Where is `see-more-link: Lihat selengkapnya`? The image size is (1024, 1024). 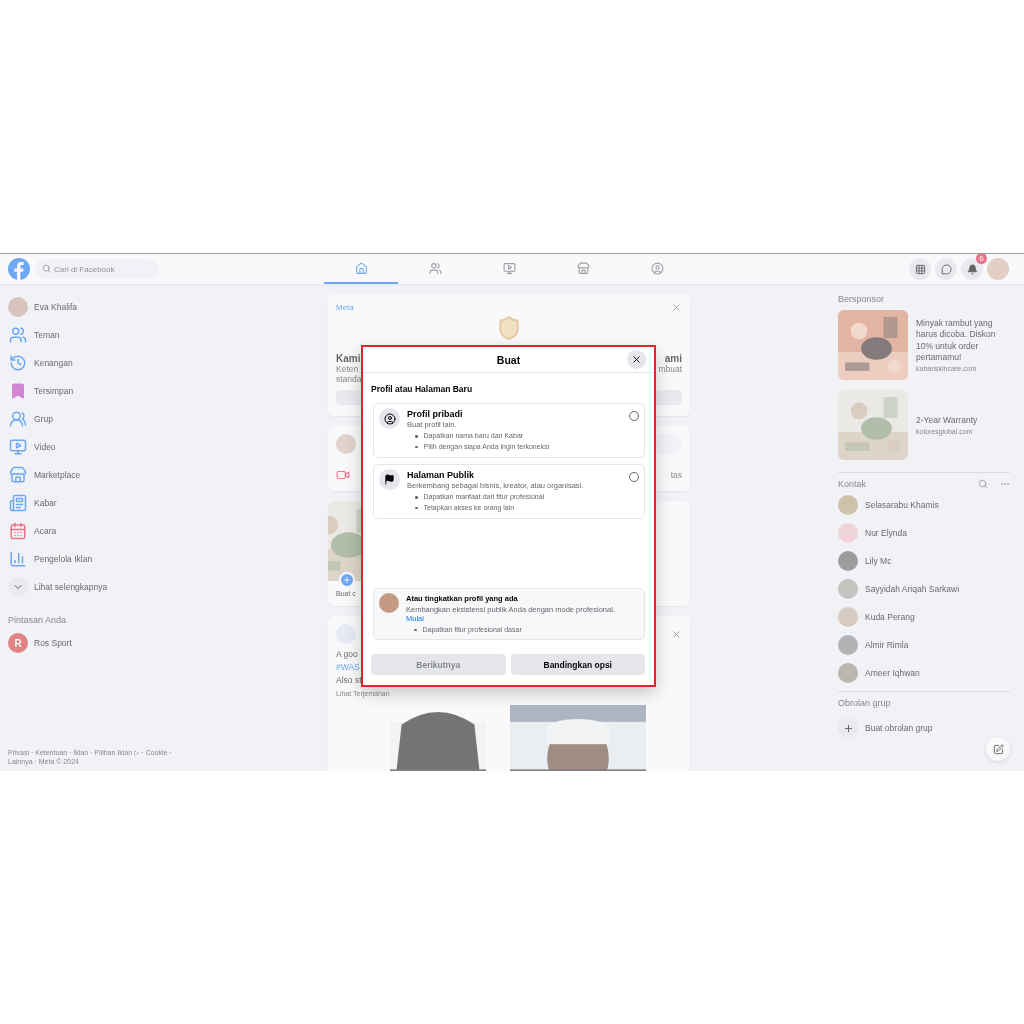
see-more-link: Lihat selengkapnya is located at coordinates (71, 587).